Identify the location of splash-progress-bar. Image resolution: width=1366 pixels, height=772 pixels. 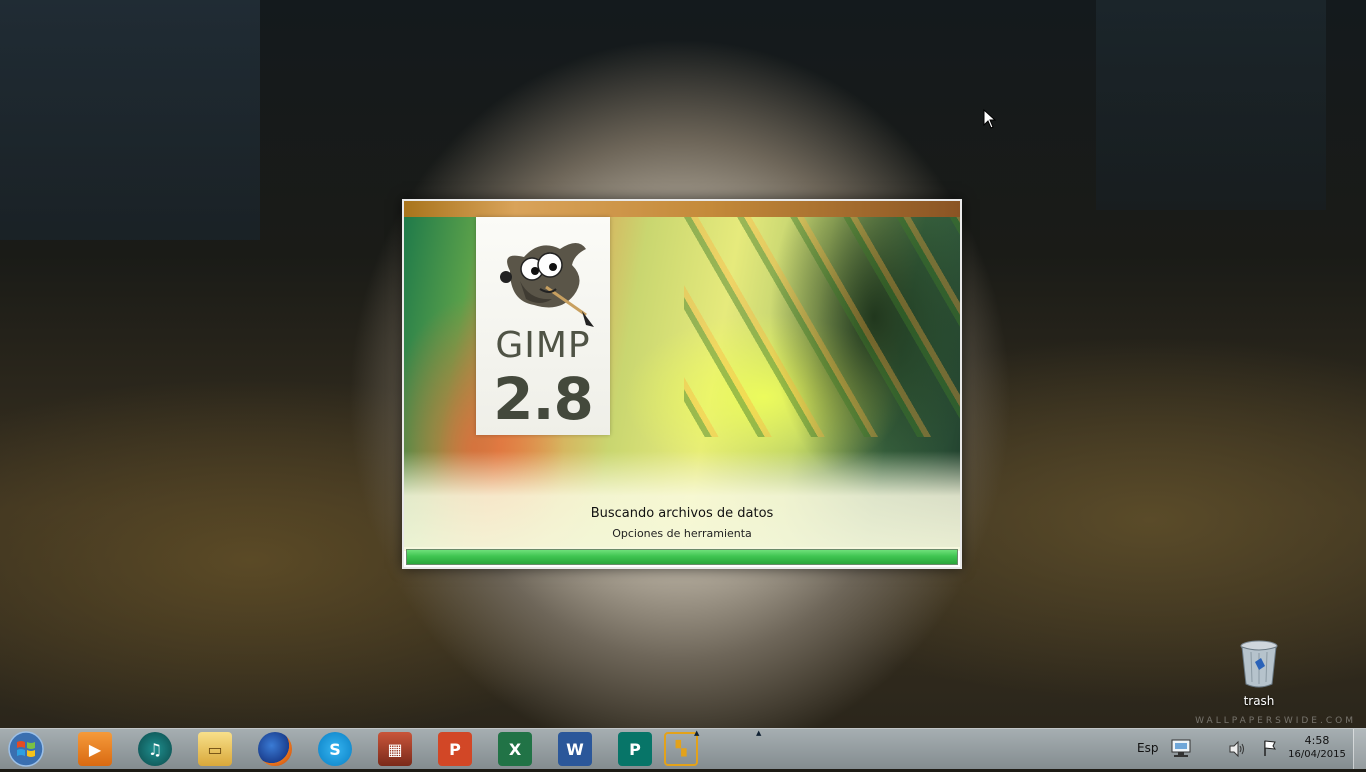
(682, 557).